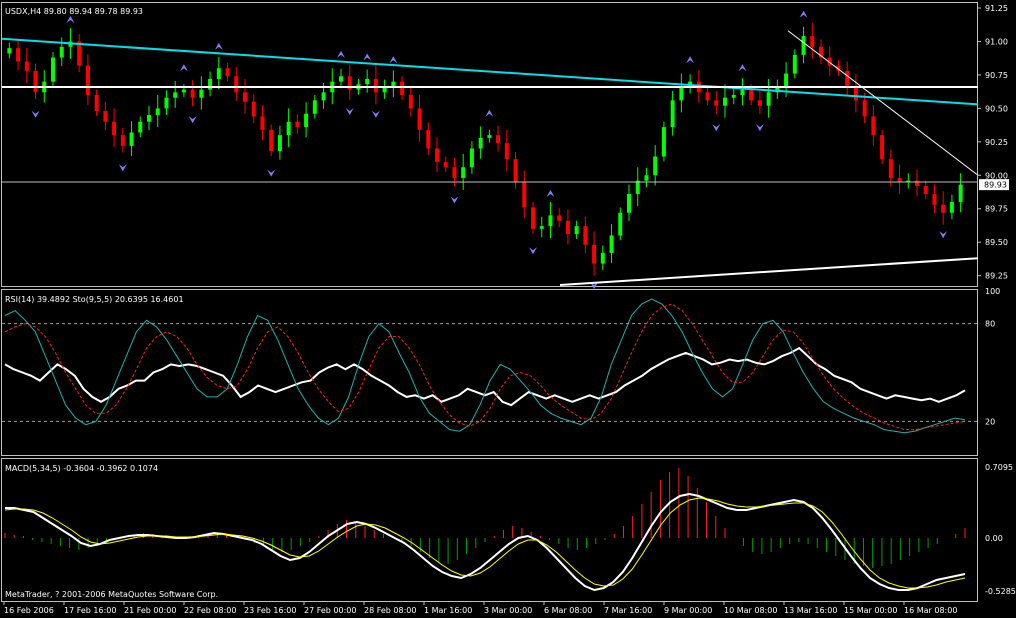  Describe the element at coordinates (996, 8) in the screenshot. I see `price-y-tick-label: 91.25` at that location.